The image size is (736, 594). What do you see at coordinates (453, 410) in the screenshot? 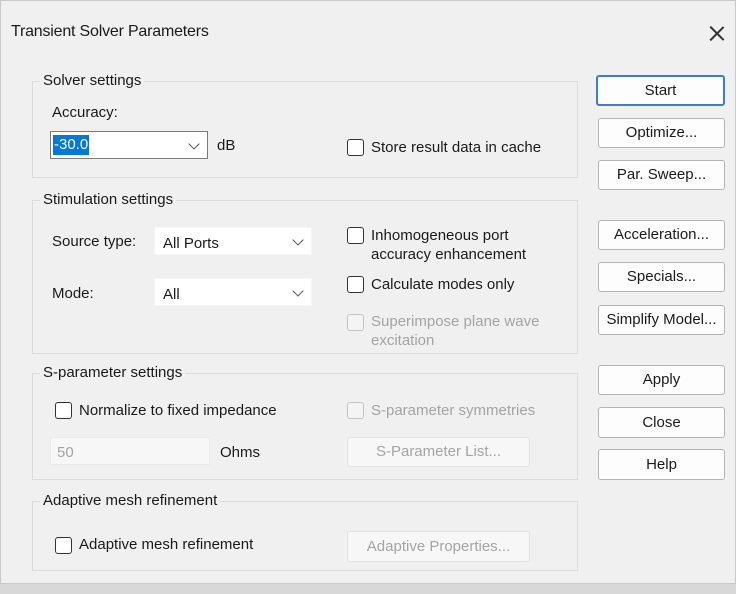
I see `symmetries-label: S-parameter symmetries` at bounding box center [453, 410].